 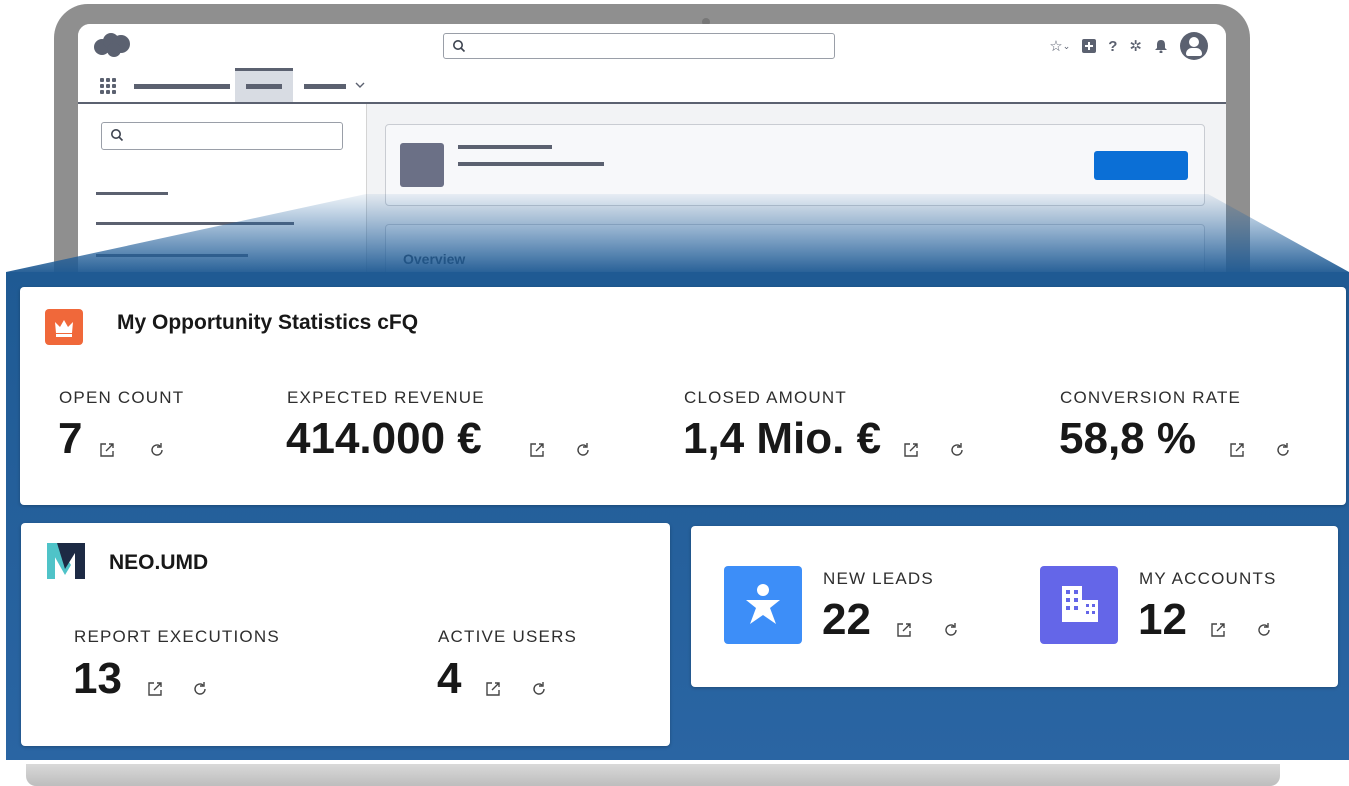 What do you see at coordinates (108, 86) in the screenshot?
I see `app-launcher-icon` at bounding box center [108, 86].